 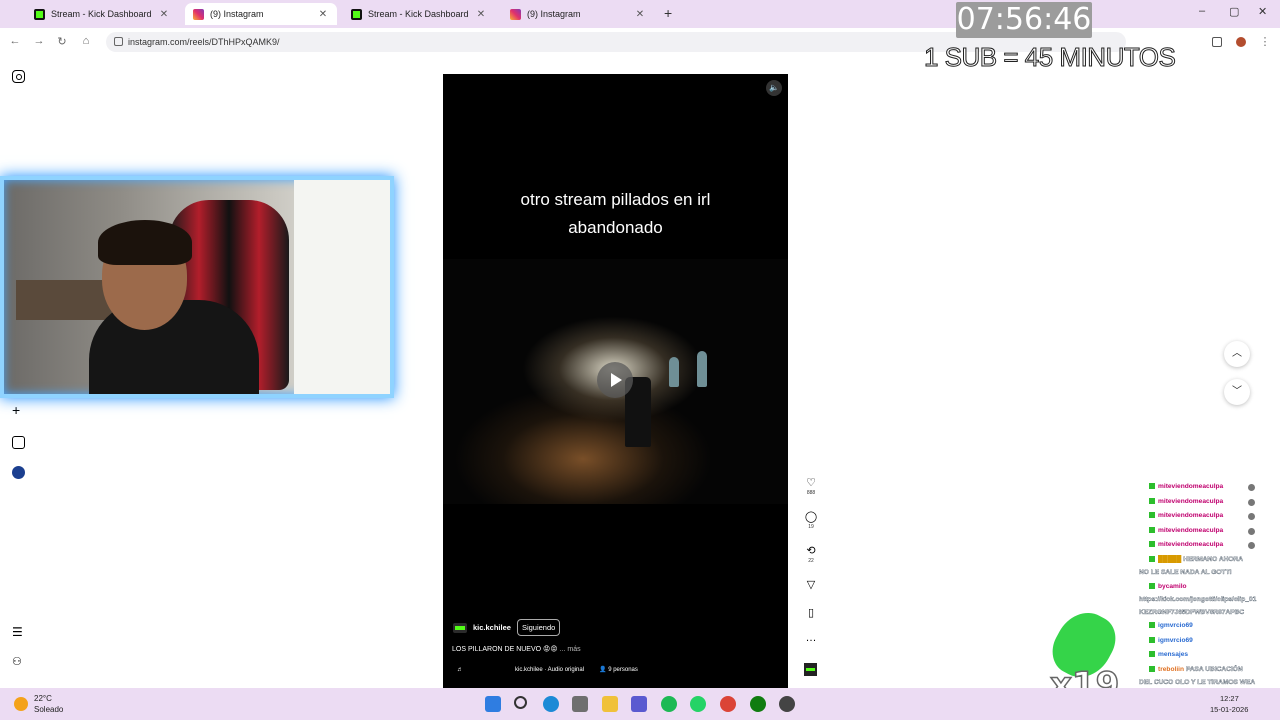 I want to click on chat-user: treboliin, so click(x=1171, y=669).